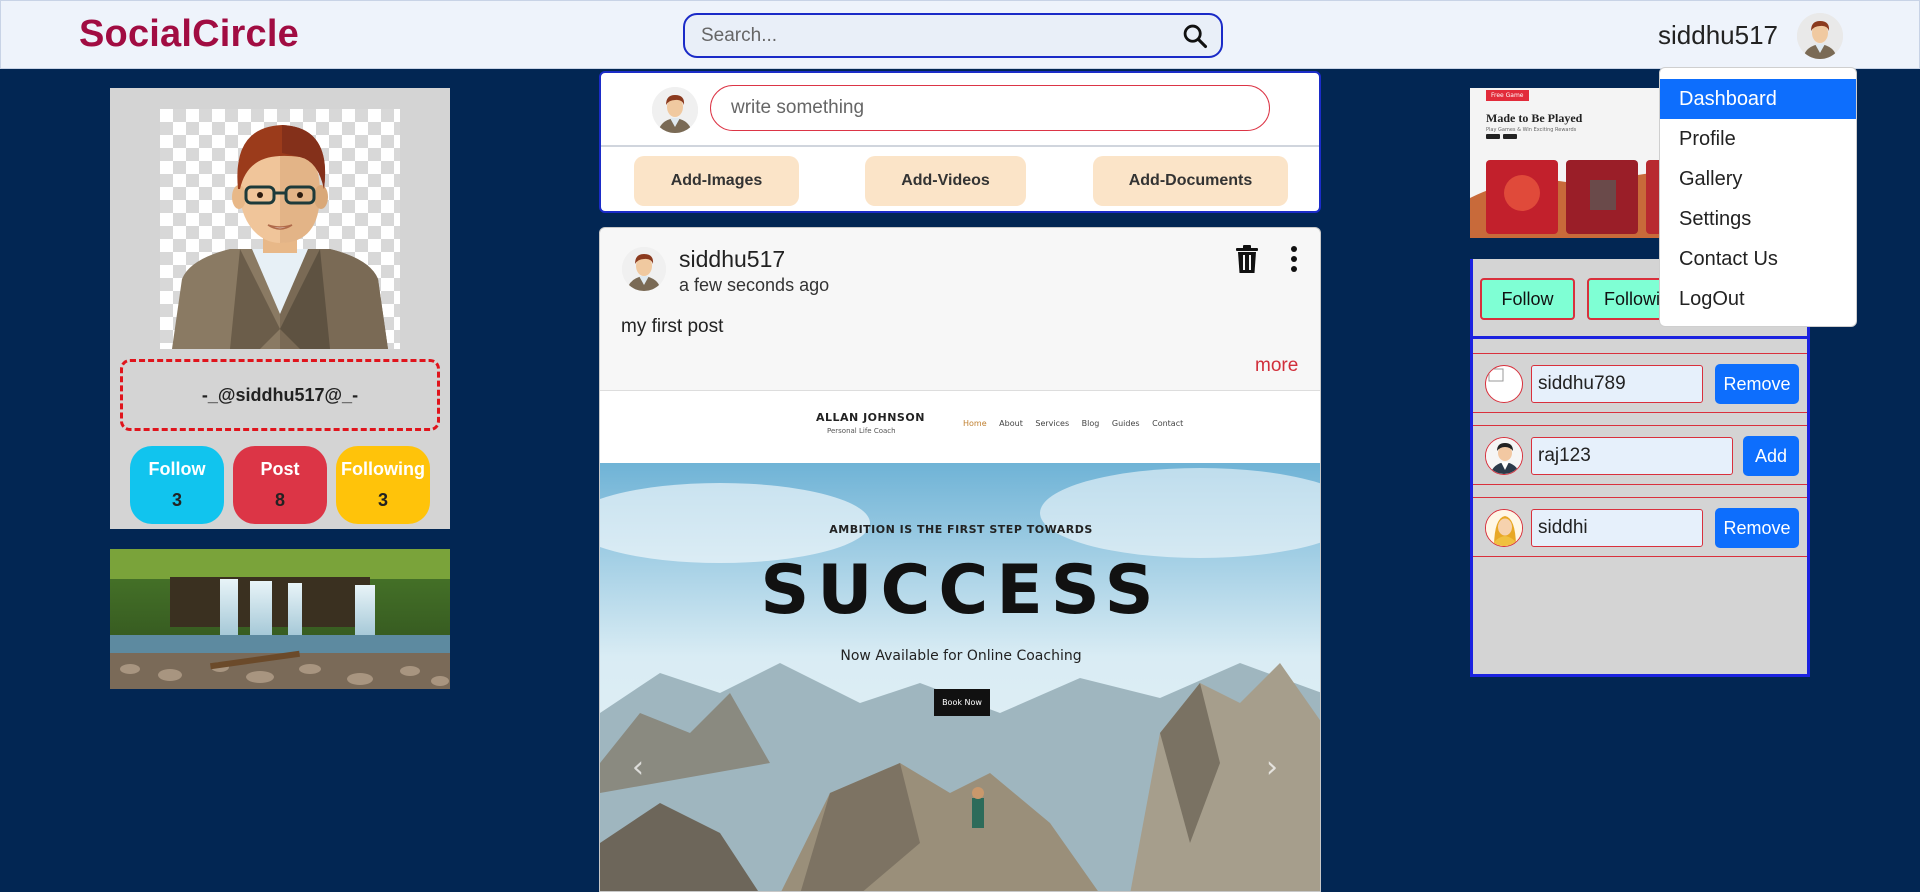 This screenshot has width=1920, height=892. Describe the element at coordinates (1617, 528) in the screenshot. I see `user-name-field: siddhi` at that location.